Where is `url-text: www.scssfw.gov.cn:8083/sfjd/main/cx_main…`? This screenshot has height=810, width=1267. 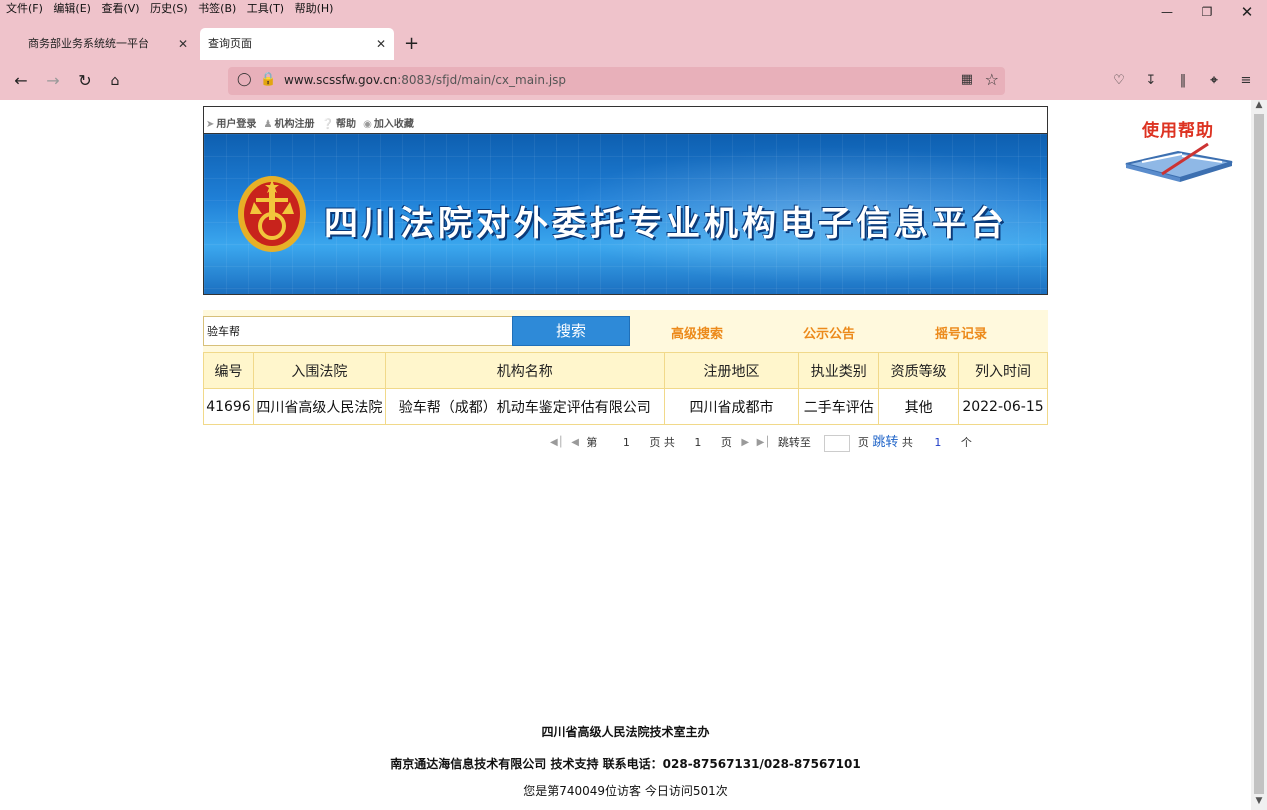 url-text: www.scssfw.gov.cn:8083/sfjd/main/cx_main… is located at coordinates (425, 80).